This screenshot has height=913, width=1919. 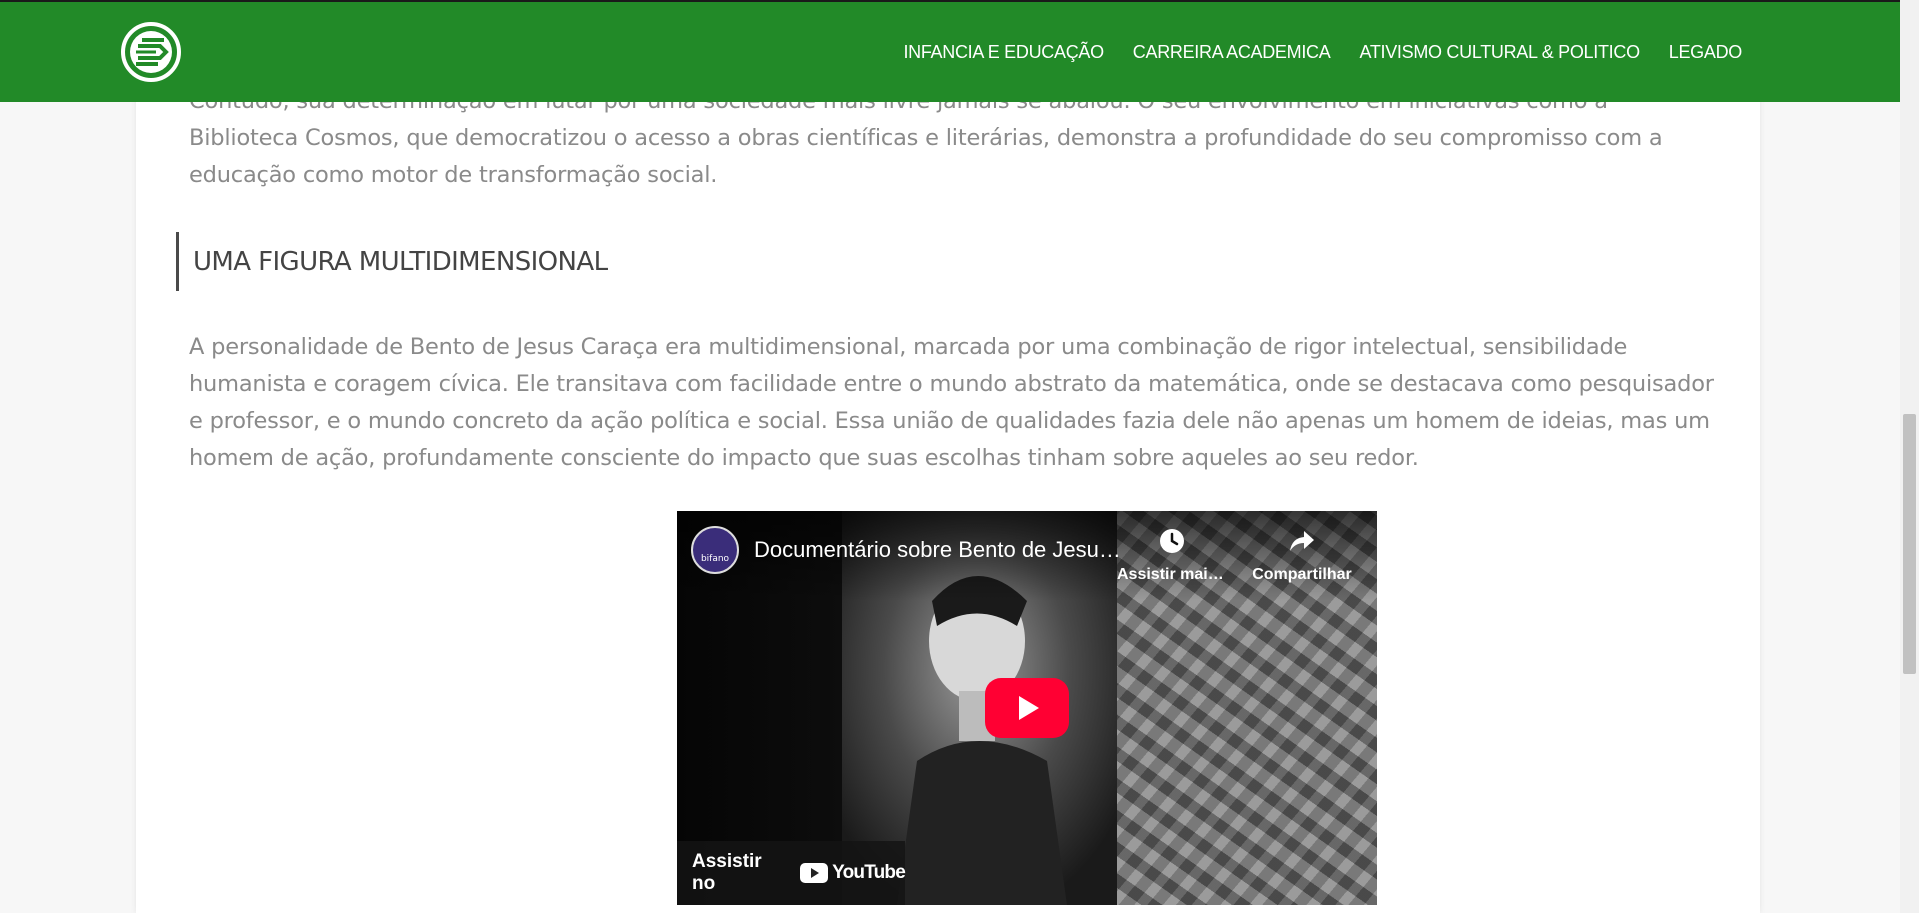 I want to click on watch-on-youtube-bar: Assistir no YouTube, so click(x=791, y=873).